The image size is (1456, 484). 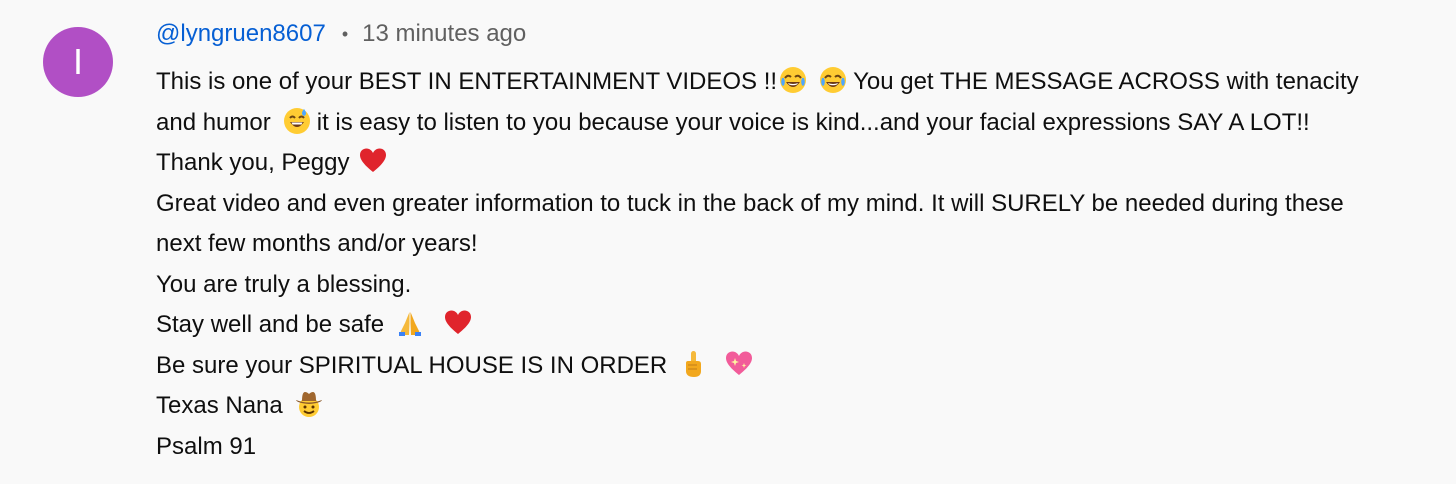 What do you see at coordinates (213, 122) in the screenshot?
I see `line-text: and humor` at bounding box center [213, 122].